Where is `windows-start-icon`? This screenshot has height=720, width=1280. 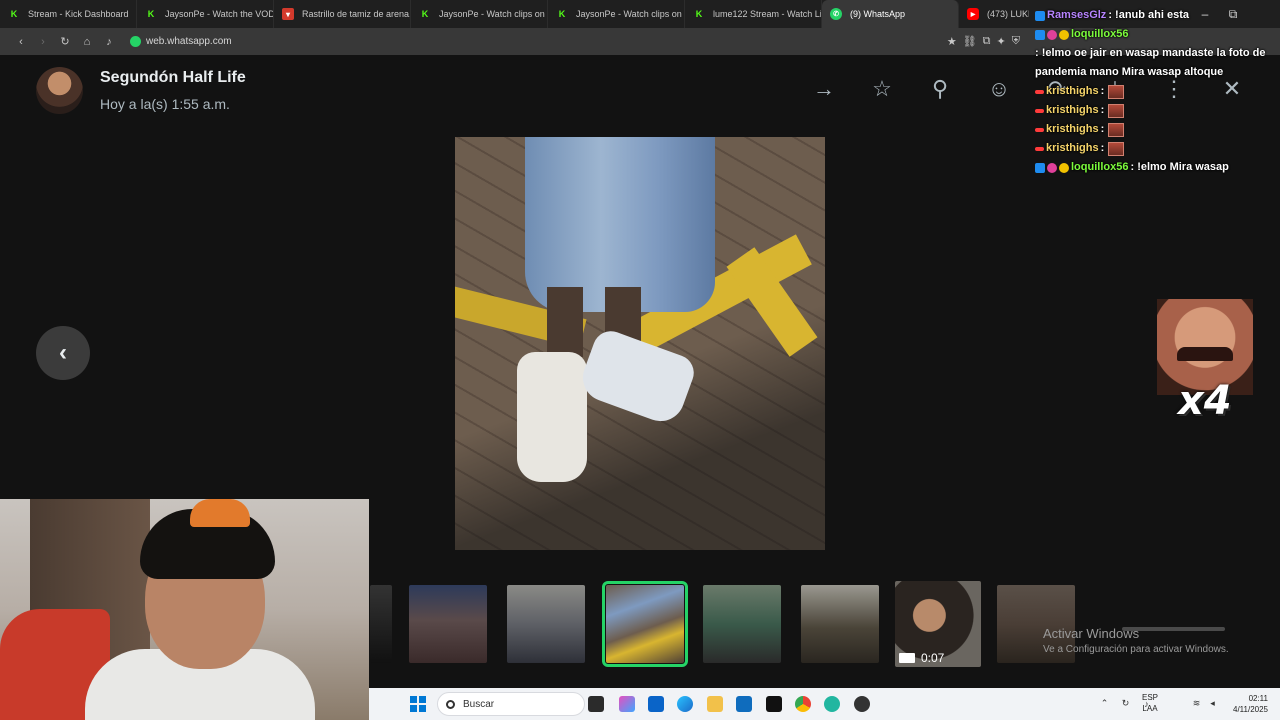
windows-start-icon is located at coordinates (418, 704).